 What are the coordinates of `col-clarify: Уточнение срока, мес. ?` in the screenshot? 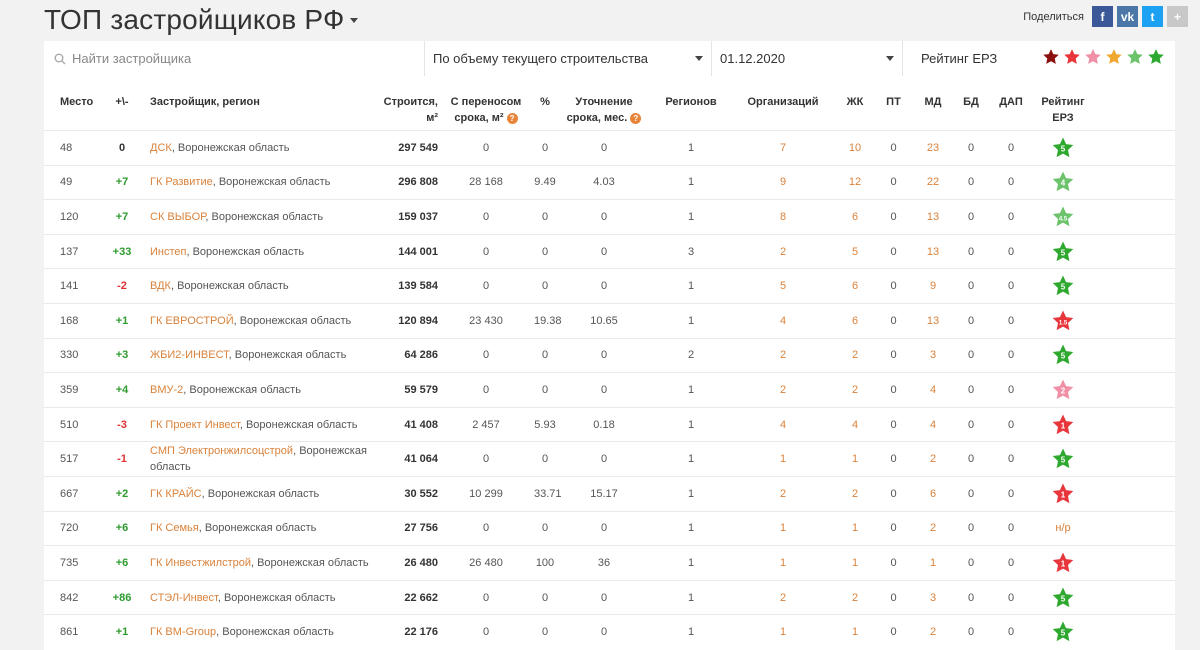 It's located at (604, 103).